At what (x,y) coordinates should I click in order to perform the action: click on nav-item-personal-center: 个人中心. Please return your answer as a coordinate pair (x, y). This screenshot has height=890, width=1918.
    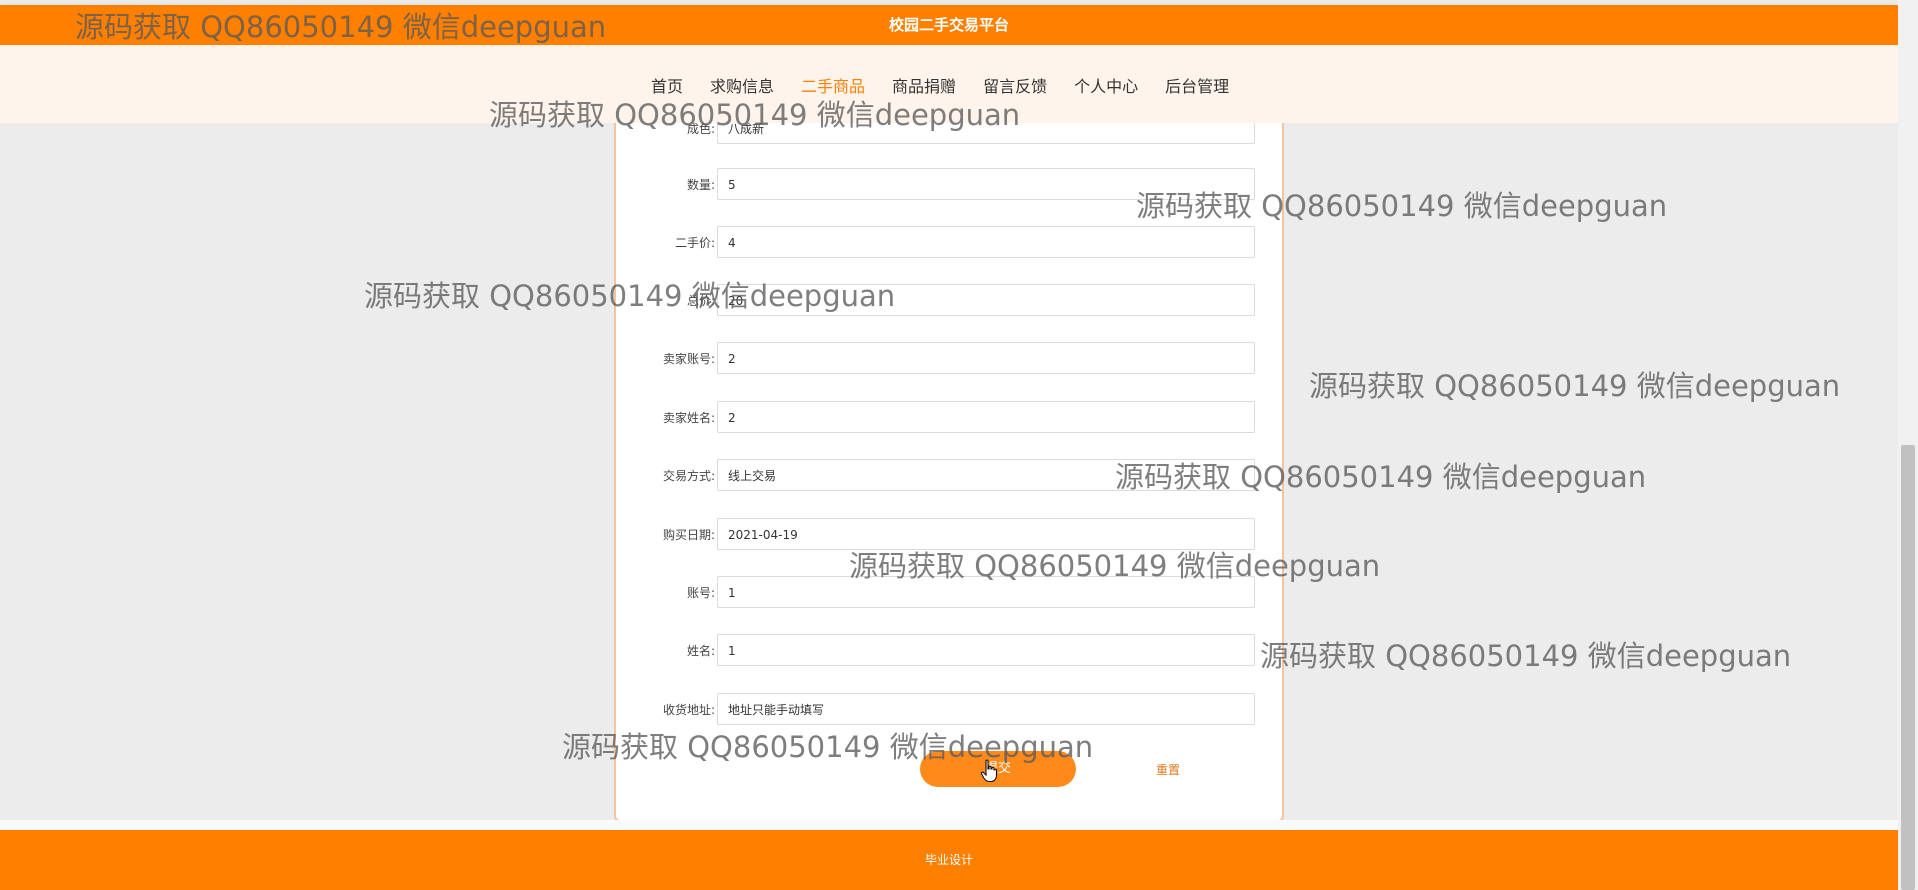
    Looking at the image, I should click on (1106, 85).